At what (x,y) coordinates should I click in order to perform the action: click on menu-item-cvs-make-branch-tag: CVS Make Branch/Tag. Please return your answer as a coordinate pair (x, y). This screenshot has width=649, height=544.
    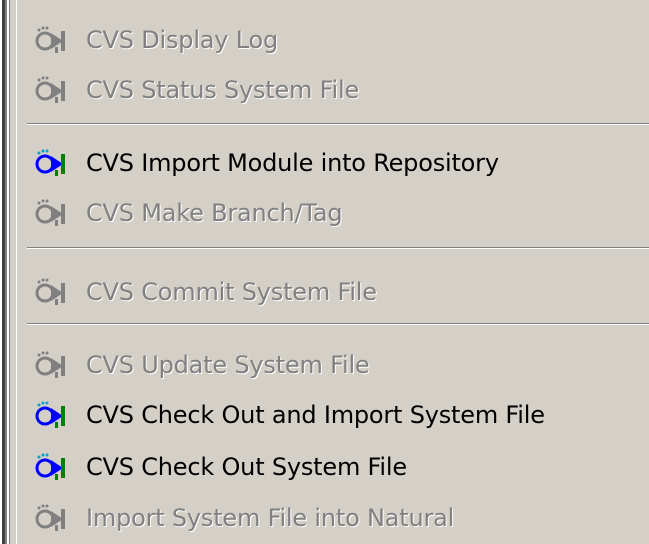
    Looking at the image, I should click on (333, 213).